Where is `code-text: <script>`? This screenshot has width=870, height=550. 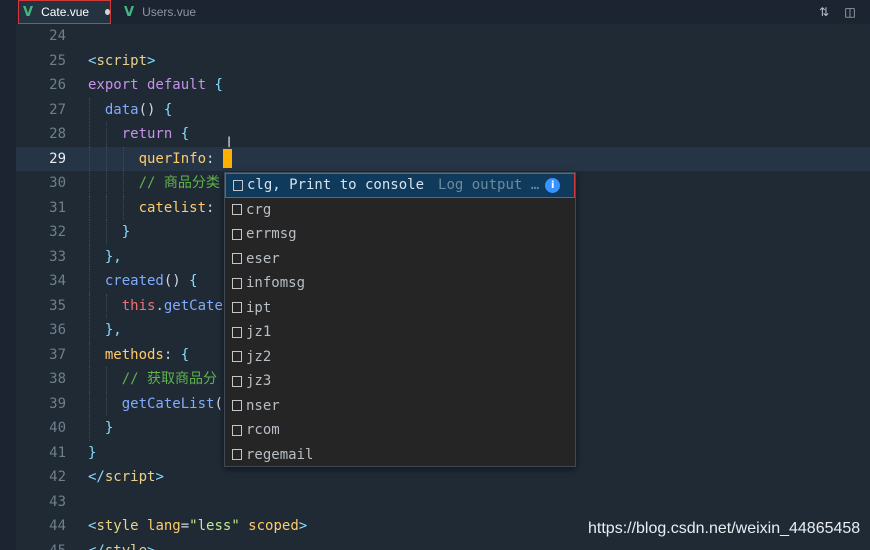
code-text: <script> is located at coordinates (121, 61).